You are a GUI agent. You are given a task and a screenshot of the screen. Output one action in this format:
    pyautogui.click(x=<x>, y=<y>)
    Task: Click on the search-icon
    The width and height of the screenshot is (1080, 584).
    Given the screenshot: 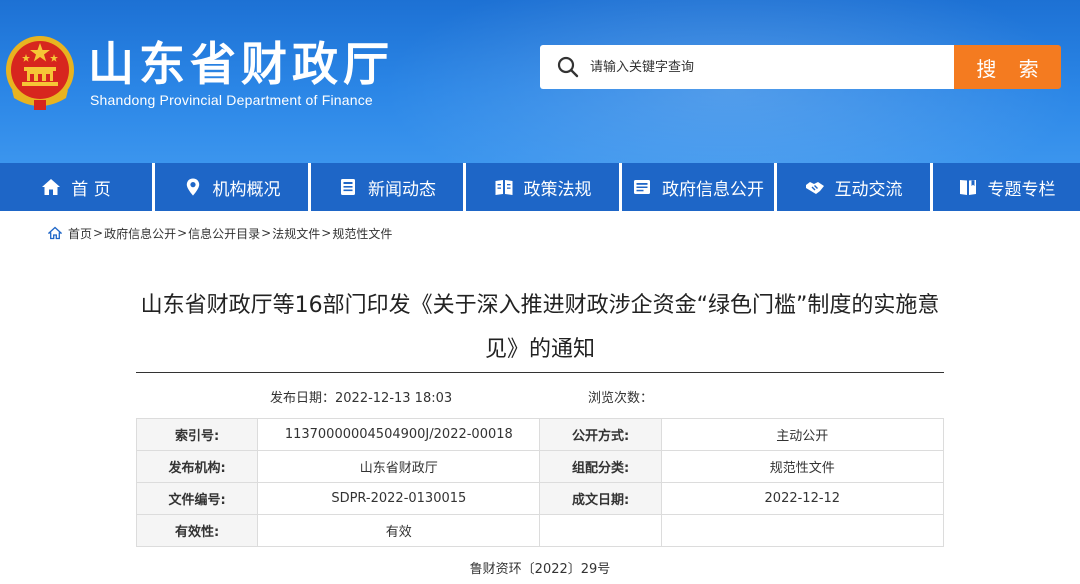 What is the action you would take?
    pyautogui.click(x=568, y=67)
    